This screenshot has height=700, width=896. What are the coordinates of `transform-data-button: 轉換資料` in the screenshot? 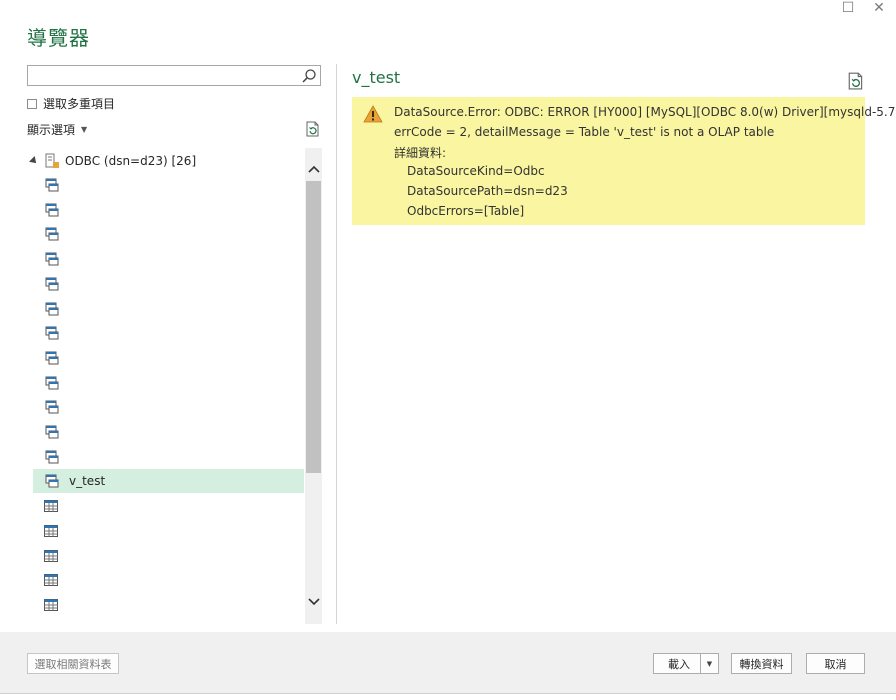 It's located at (761, 663).